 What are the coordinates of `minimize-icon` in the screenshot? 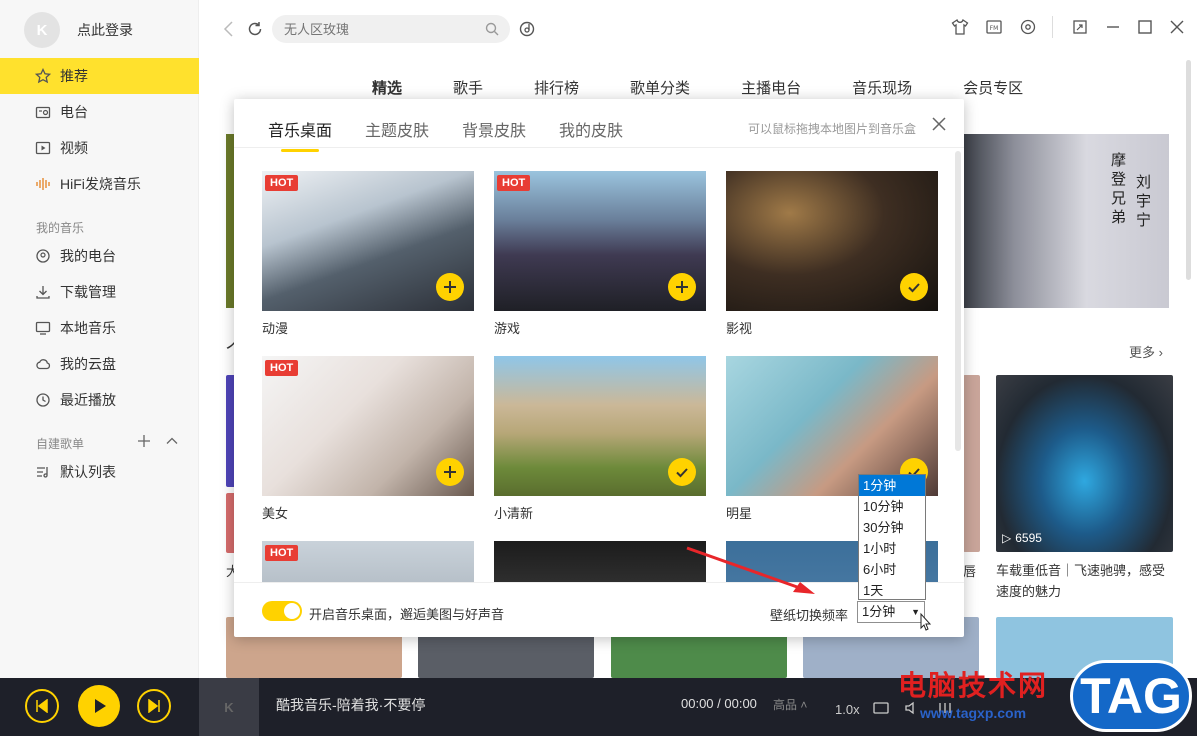 It's located at (1113, 28).